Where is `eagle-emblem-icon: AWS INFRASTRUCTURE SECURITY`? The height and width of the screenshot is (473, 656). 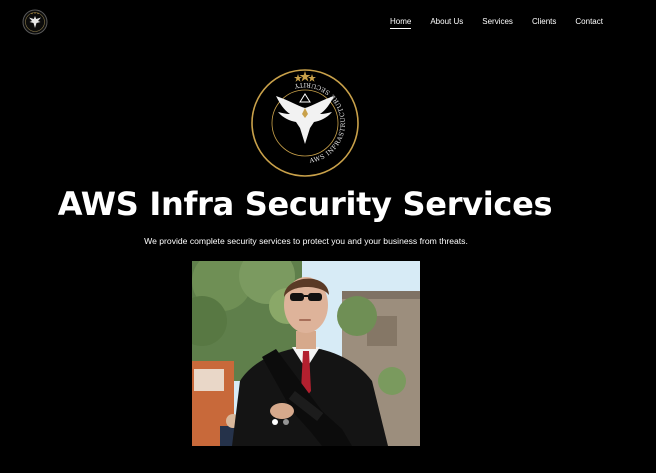 eagle-emblem-icon: AWS INFRASTRUCTURE SECURITY is located at coordinates (305, 123).